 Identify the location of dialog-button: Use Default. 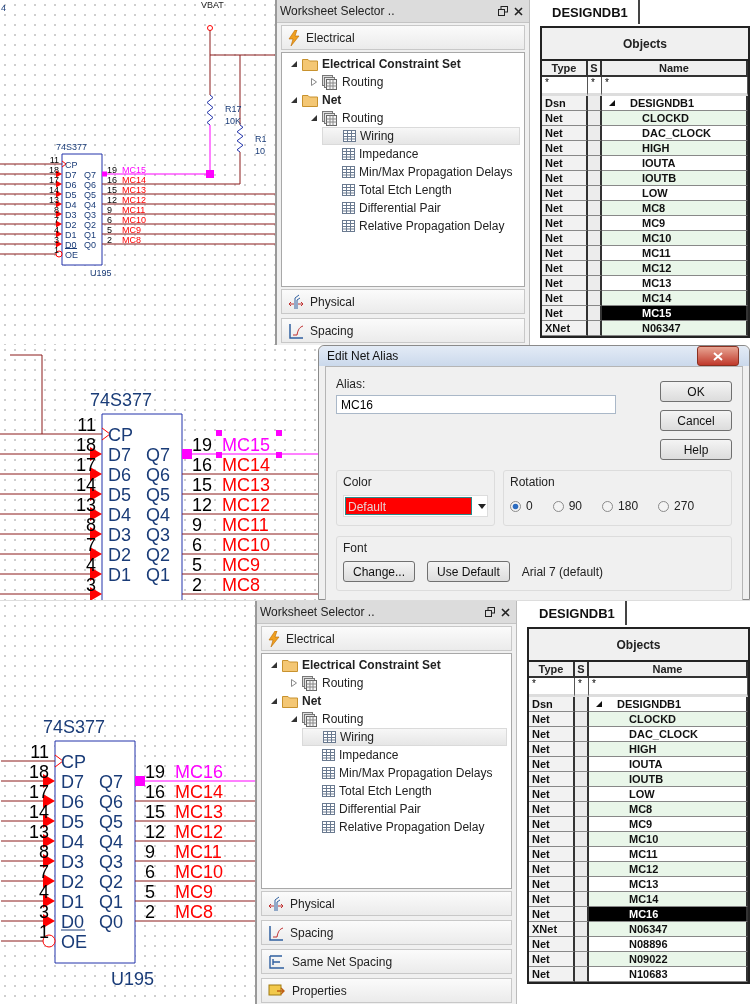
(468, 571).